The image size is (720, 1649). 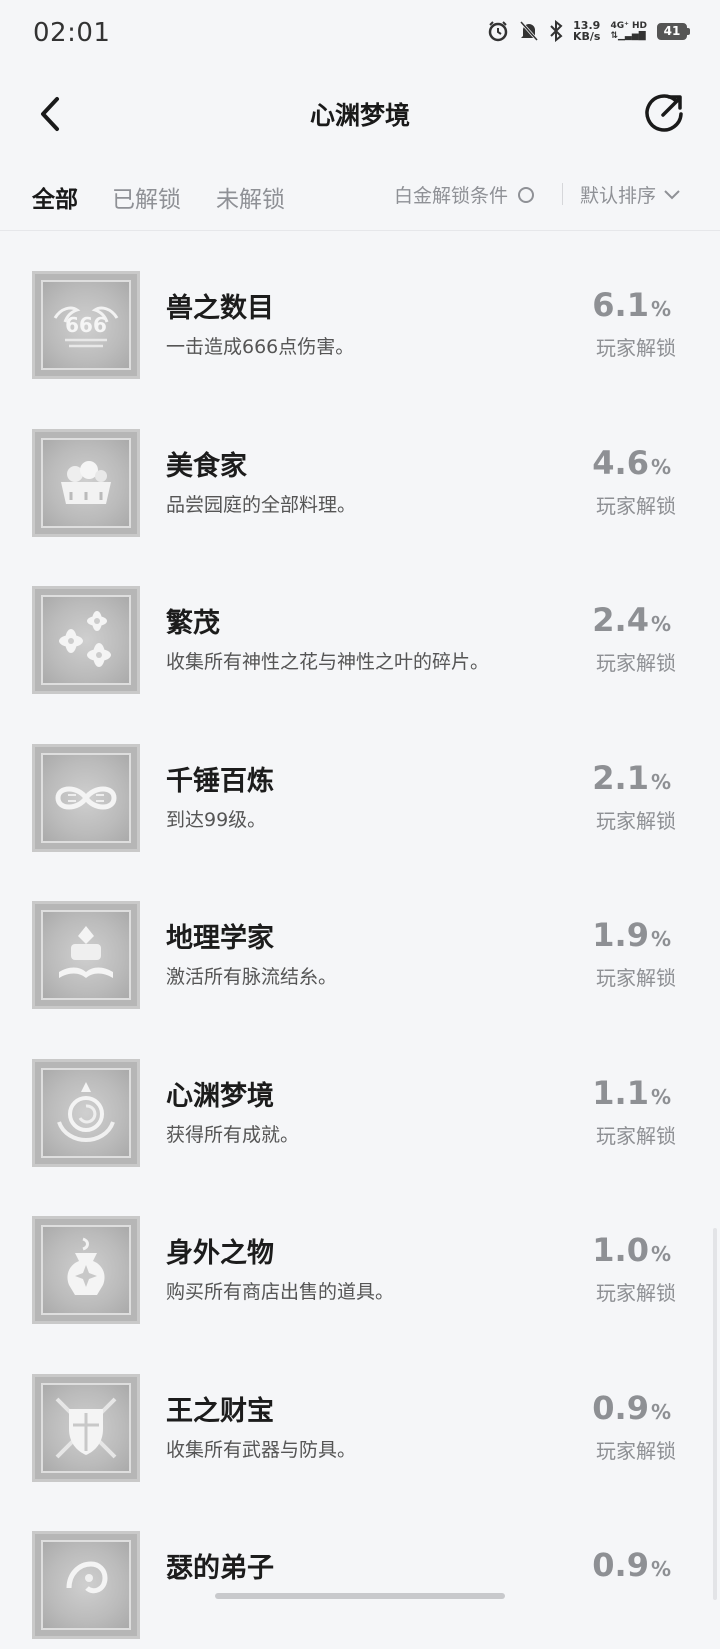 What do you see at coordinates (672, 194) in the screenshot?
I see `chevron-down-icon` at bounding box center [672, 194].